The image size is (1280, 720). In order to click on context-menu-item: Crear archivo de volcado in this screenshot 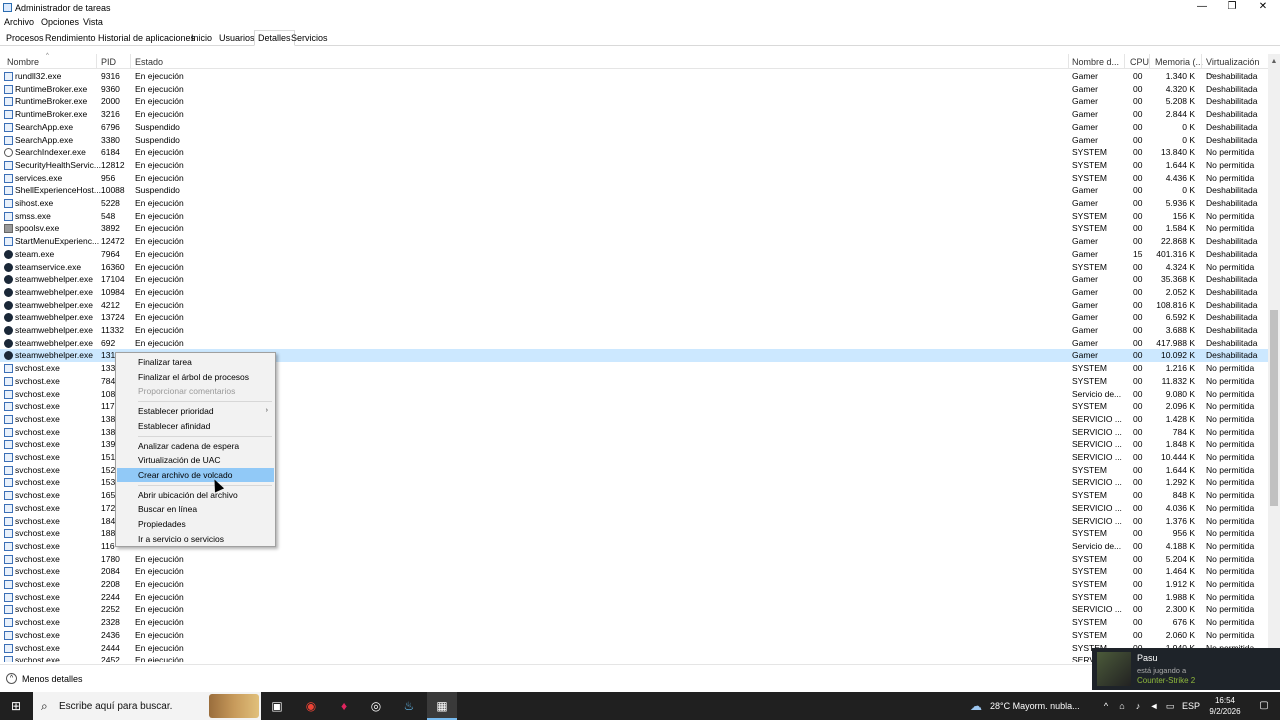, I will do `click(195, 474)`.